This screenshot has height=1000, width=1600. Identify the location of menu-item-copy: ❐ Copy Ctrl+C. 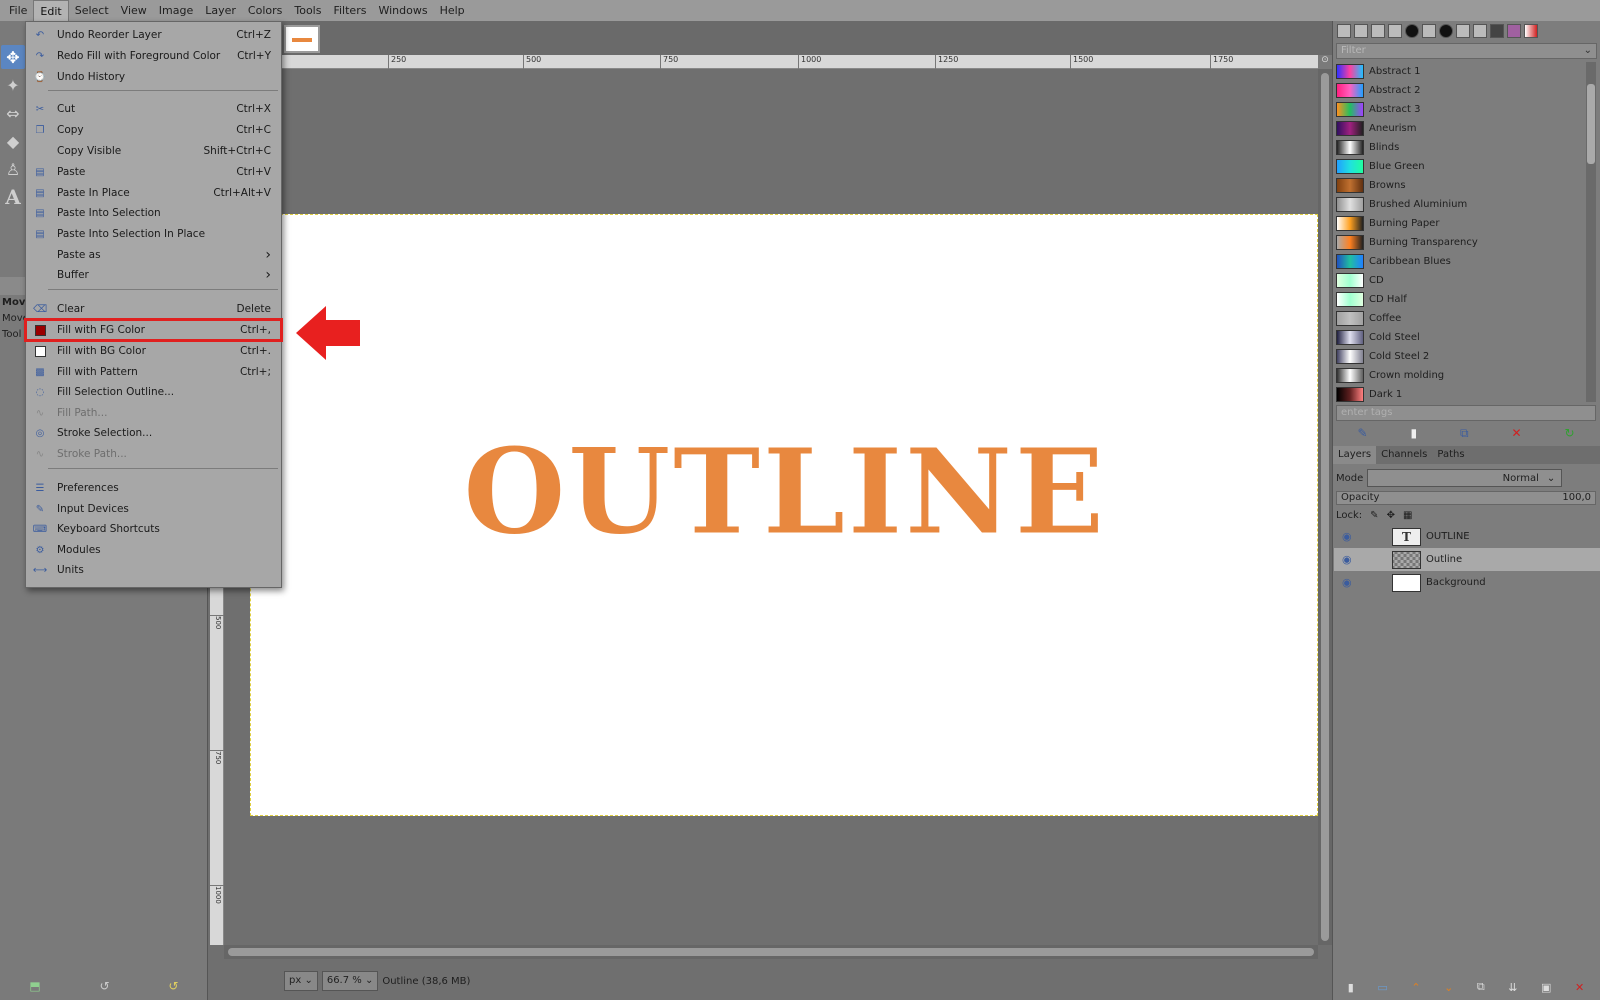
(153, 130).